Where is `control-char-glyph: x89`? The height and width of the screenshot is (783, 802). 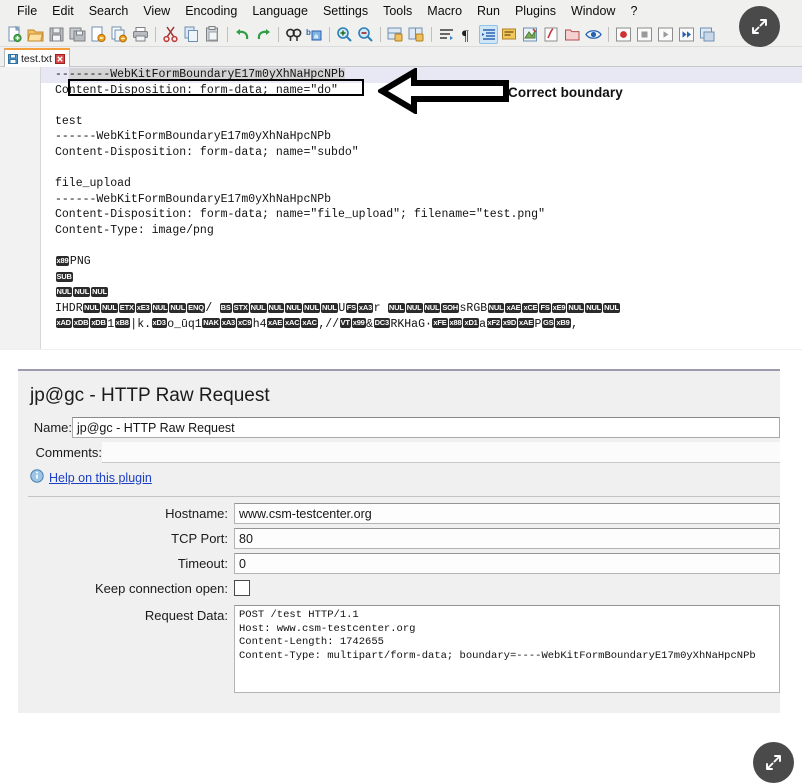 control-char-glyph: x89 is located at coordinates (62, 261).